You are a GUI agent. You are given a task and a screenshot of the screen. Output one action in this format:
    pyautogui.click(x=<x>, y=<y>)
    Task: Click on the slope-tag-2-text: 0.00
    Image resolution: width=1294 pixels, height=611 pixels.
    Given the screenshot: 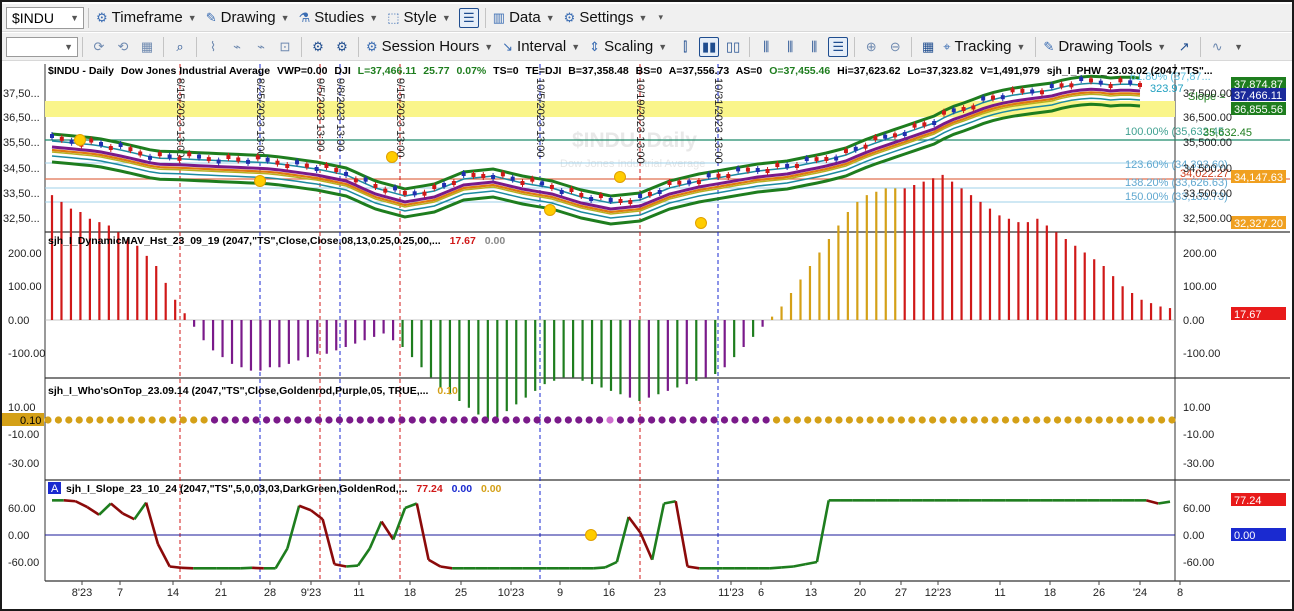 What is the action you would take?
    pyautogui.click(x=1244, y=536)
    